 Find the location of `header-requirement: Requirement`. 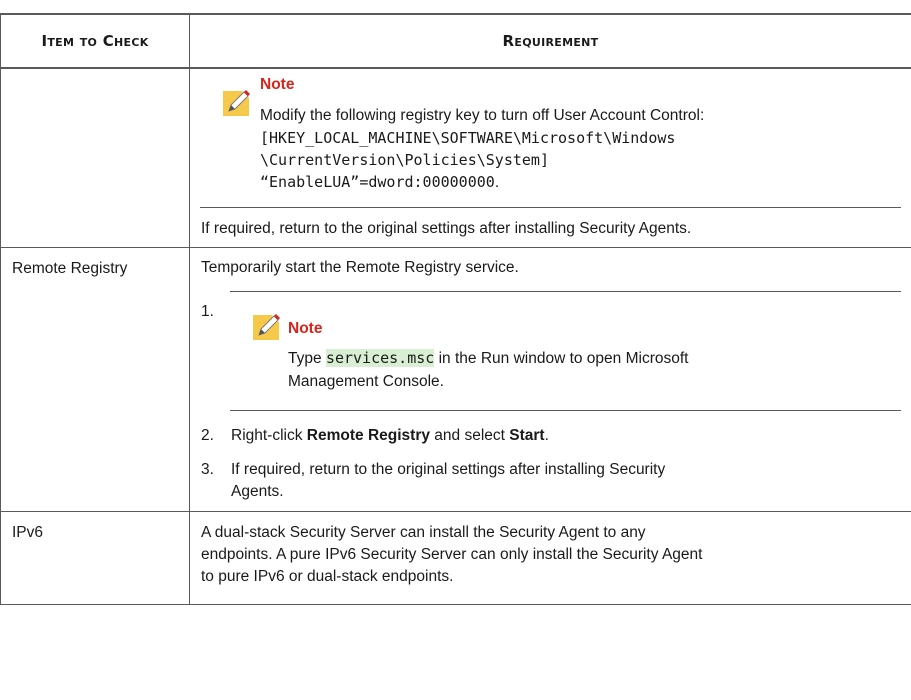

header-requirement: Requirement is located at coordinates (550, 41).